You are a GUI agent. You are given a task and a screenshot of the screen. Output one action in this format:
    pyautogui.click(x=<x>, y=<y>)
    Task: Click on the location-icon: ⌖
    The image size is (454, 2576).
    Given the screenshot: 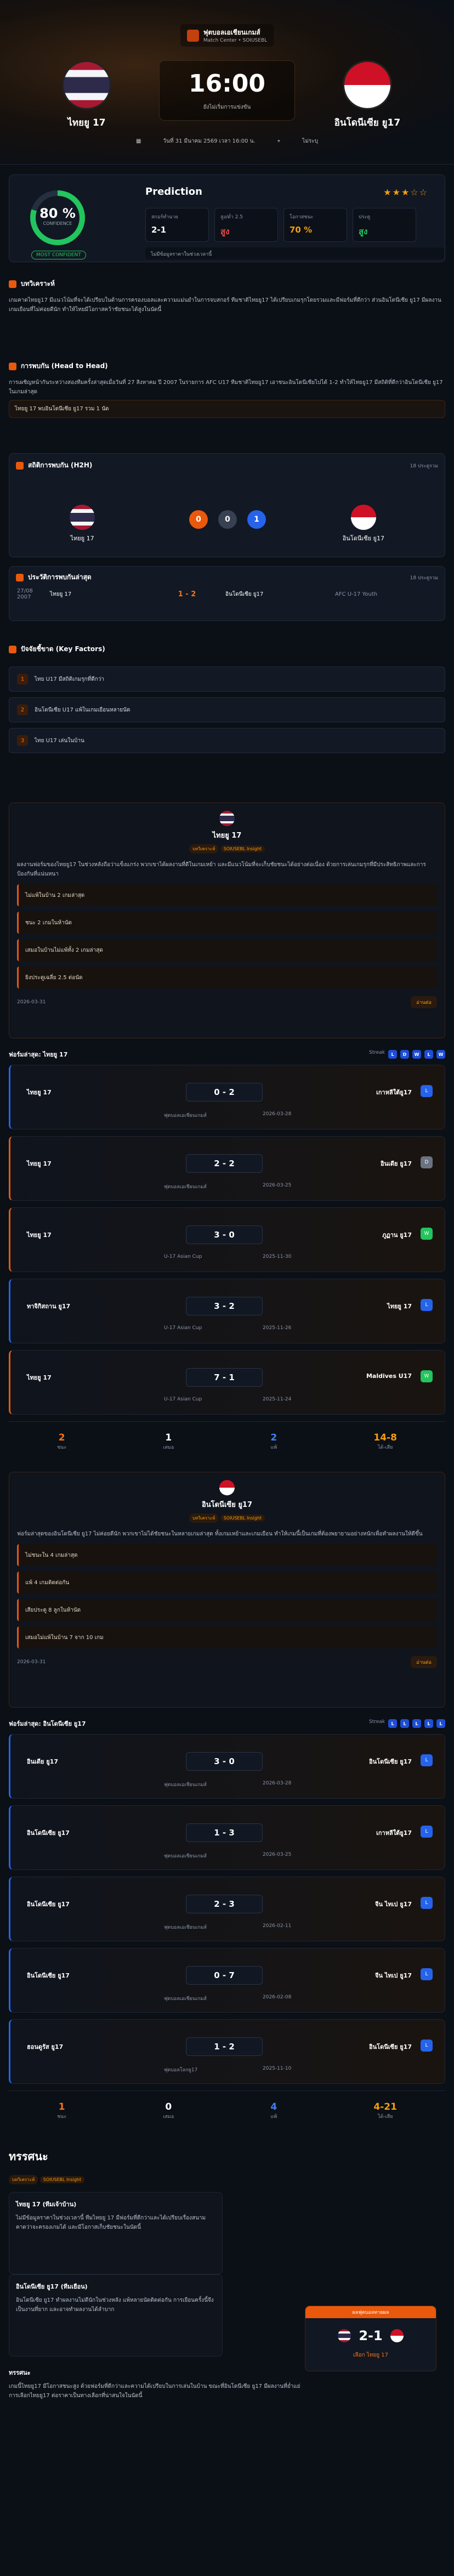 What is the action you would take?
    pyautogui.click(x=279, y=141)
    